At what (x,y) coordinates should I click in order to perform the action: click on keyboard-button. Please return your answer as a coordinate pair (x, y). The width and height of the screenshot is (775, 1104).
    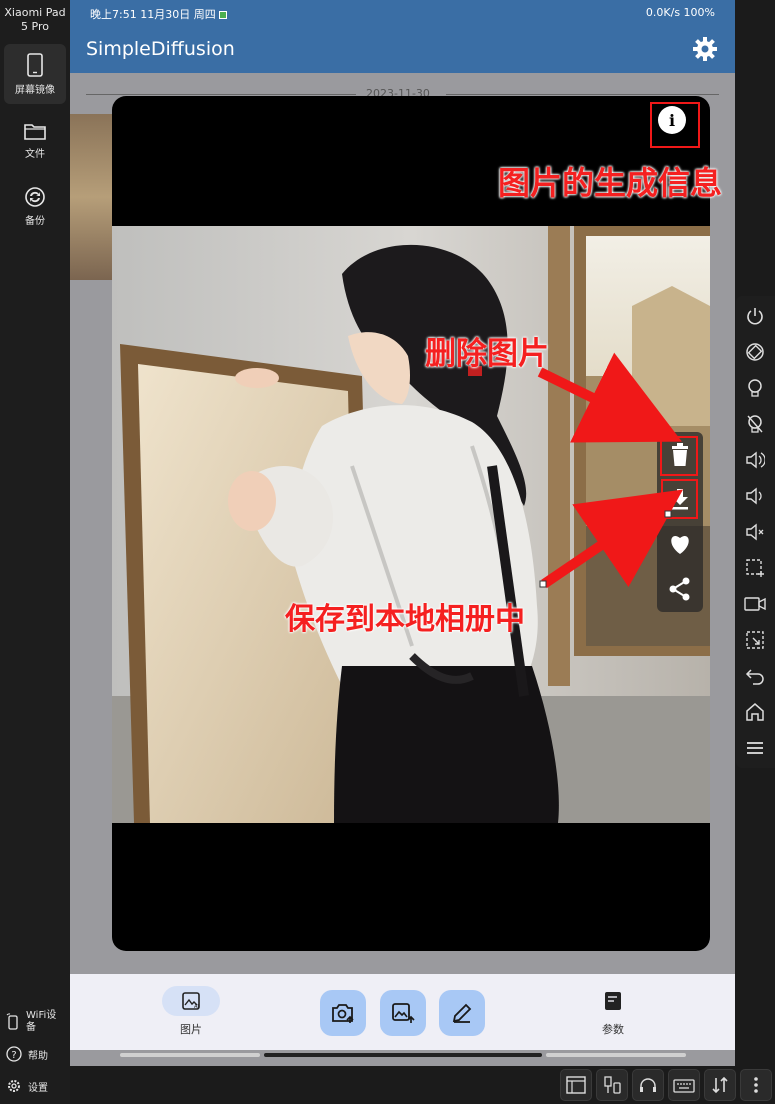
    Looking at the image, I should click on (684, 1085).